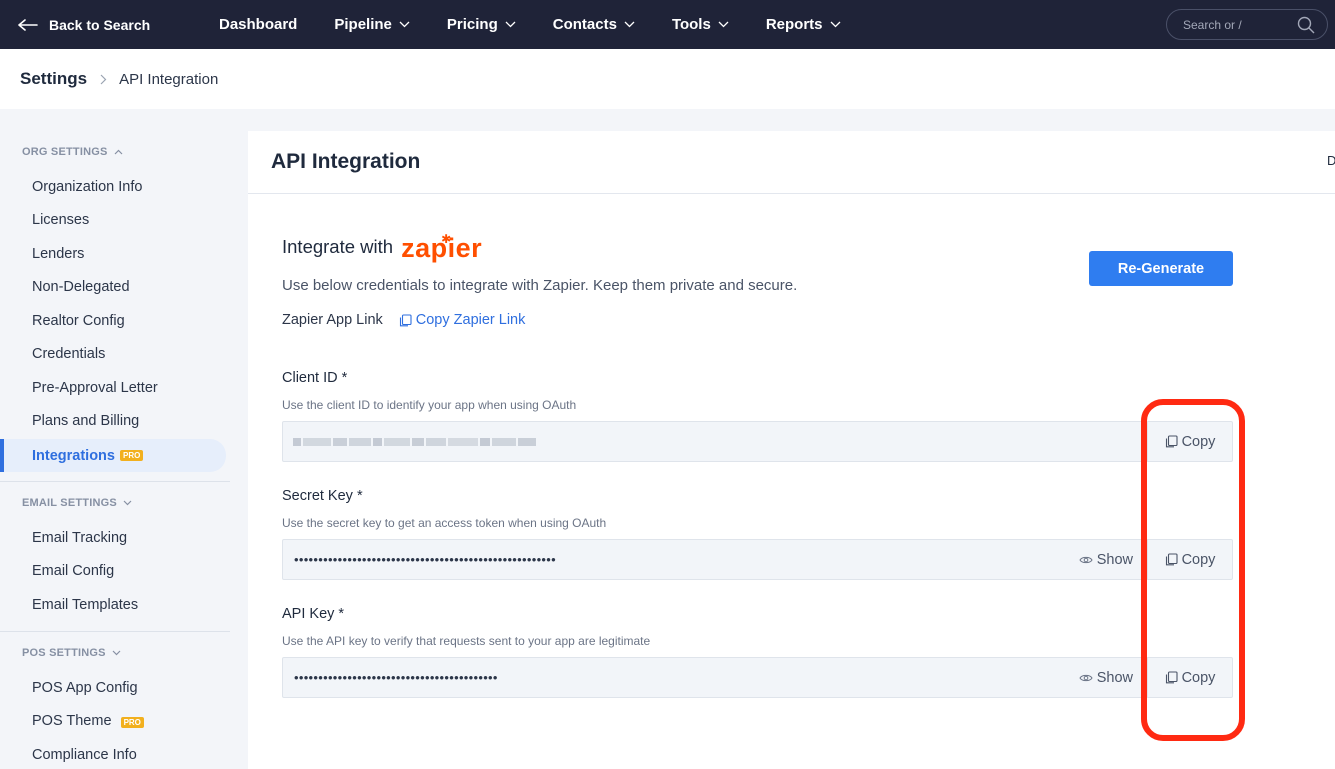 The image size is (1335, 769). I want to click on nav-dashboard: Dashboard, so click(258, 24).